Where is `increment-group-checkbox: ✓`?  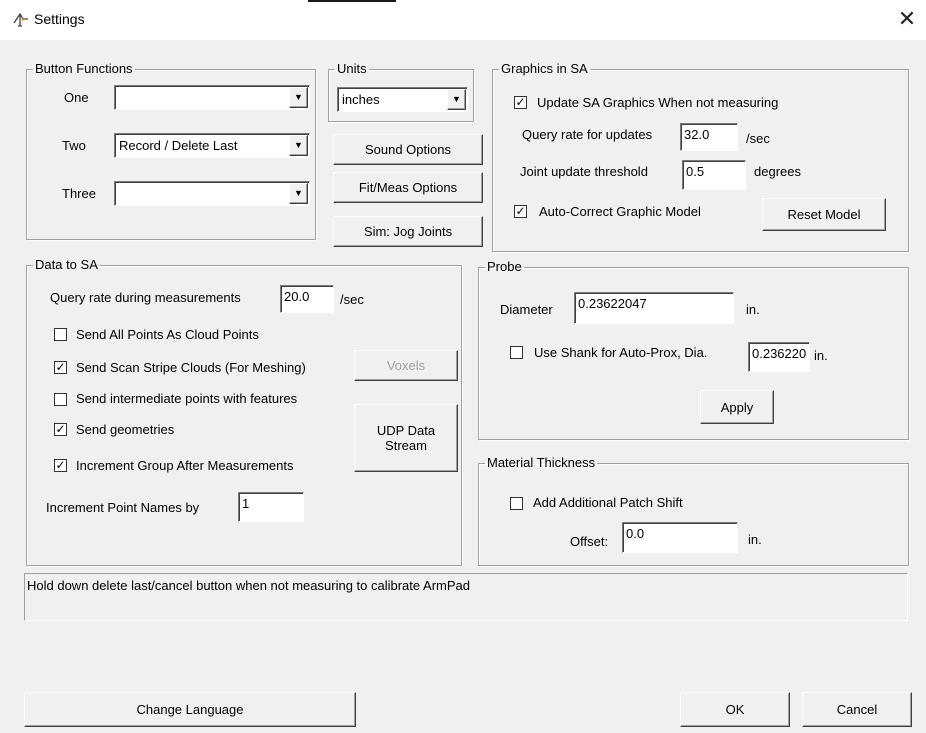 increment-group-checkbox: ✓ is located at coordinates (60, 465).